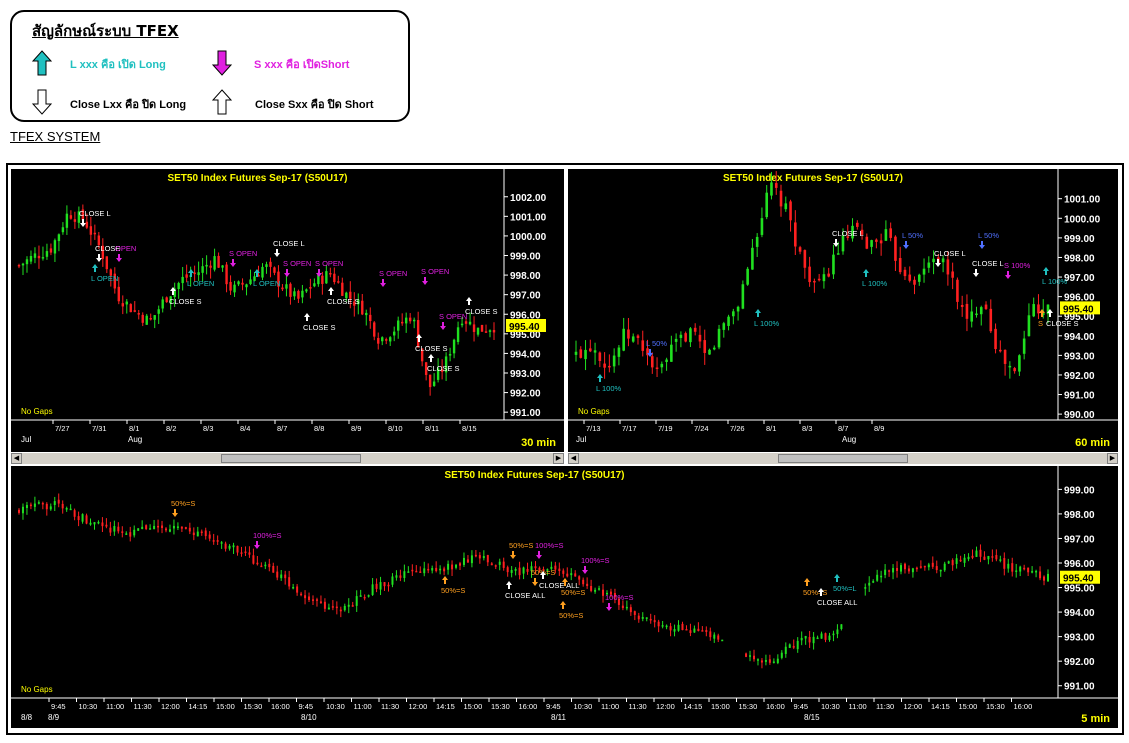 The image size is (1129, 743). Describe the element at coordinates (115, 706) in the screenshot. I see `x-tick-label: 11:00` at that location.